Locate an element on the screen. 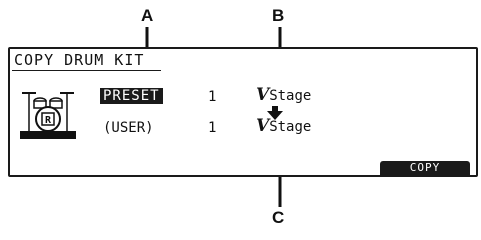  copy-button: COPY is located at coordinates (425, 168).